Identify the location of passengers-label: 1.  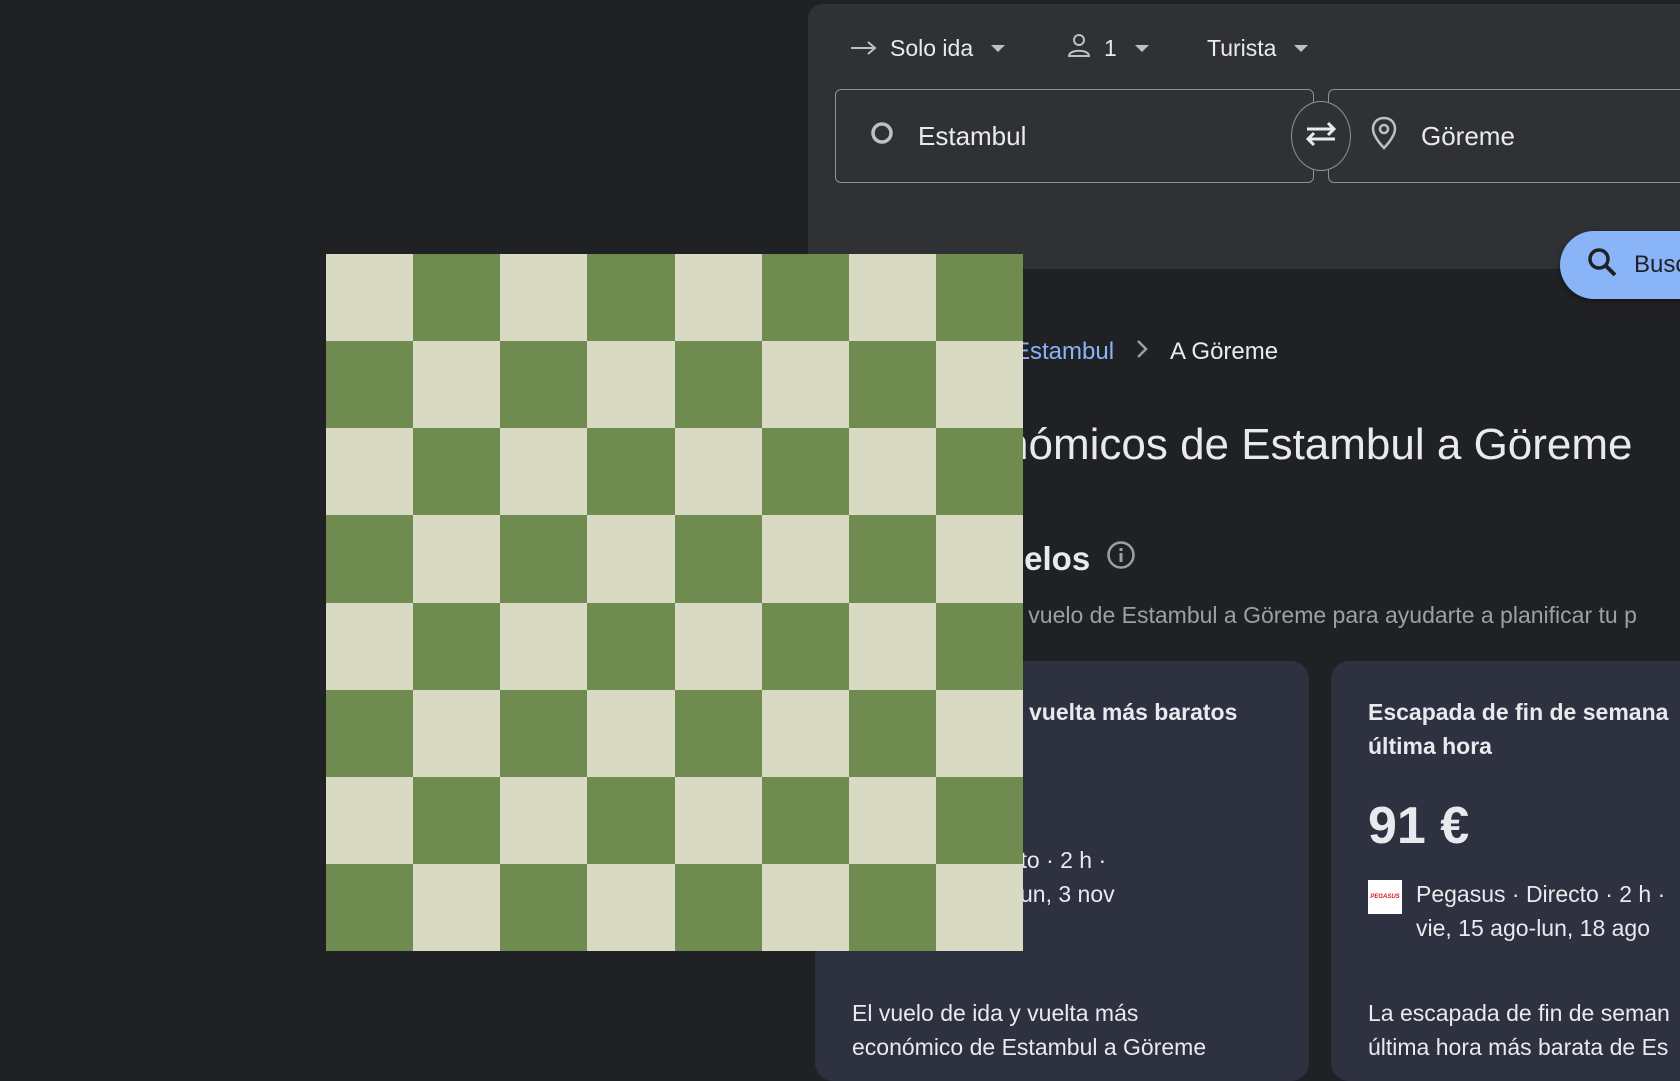
(1110, 47).